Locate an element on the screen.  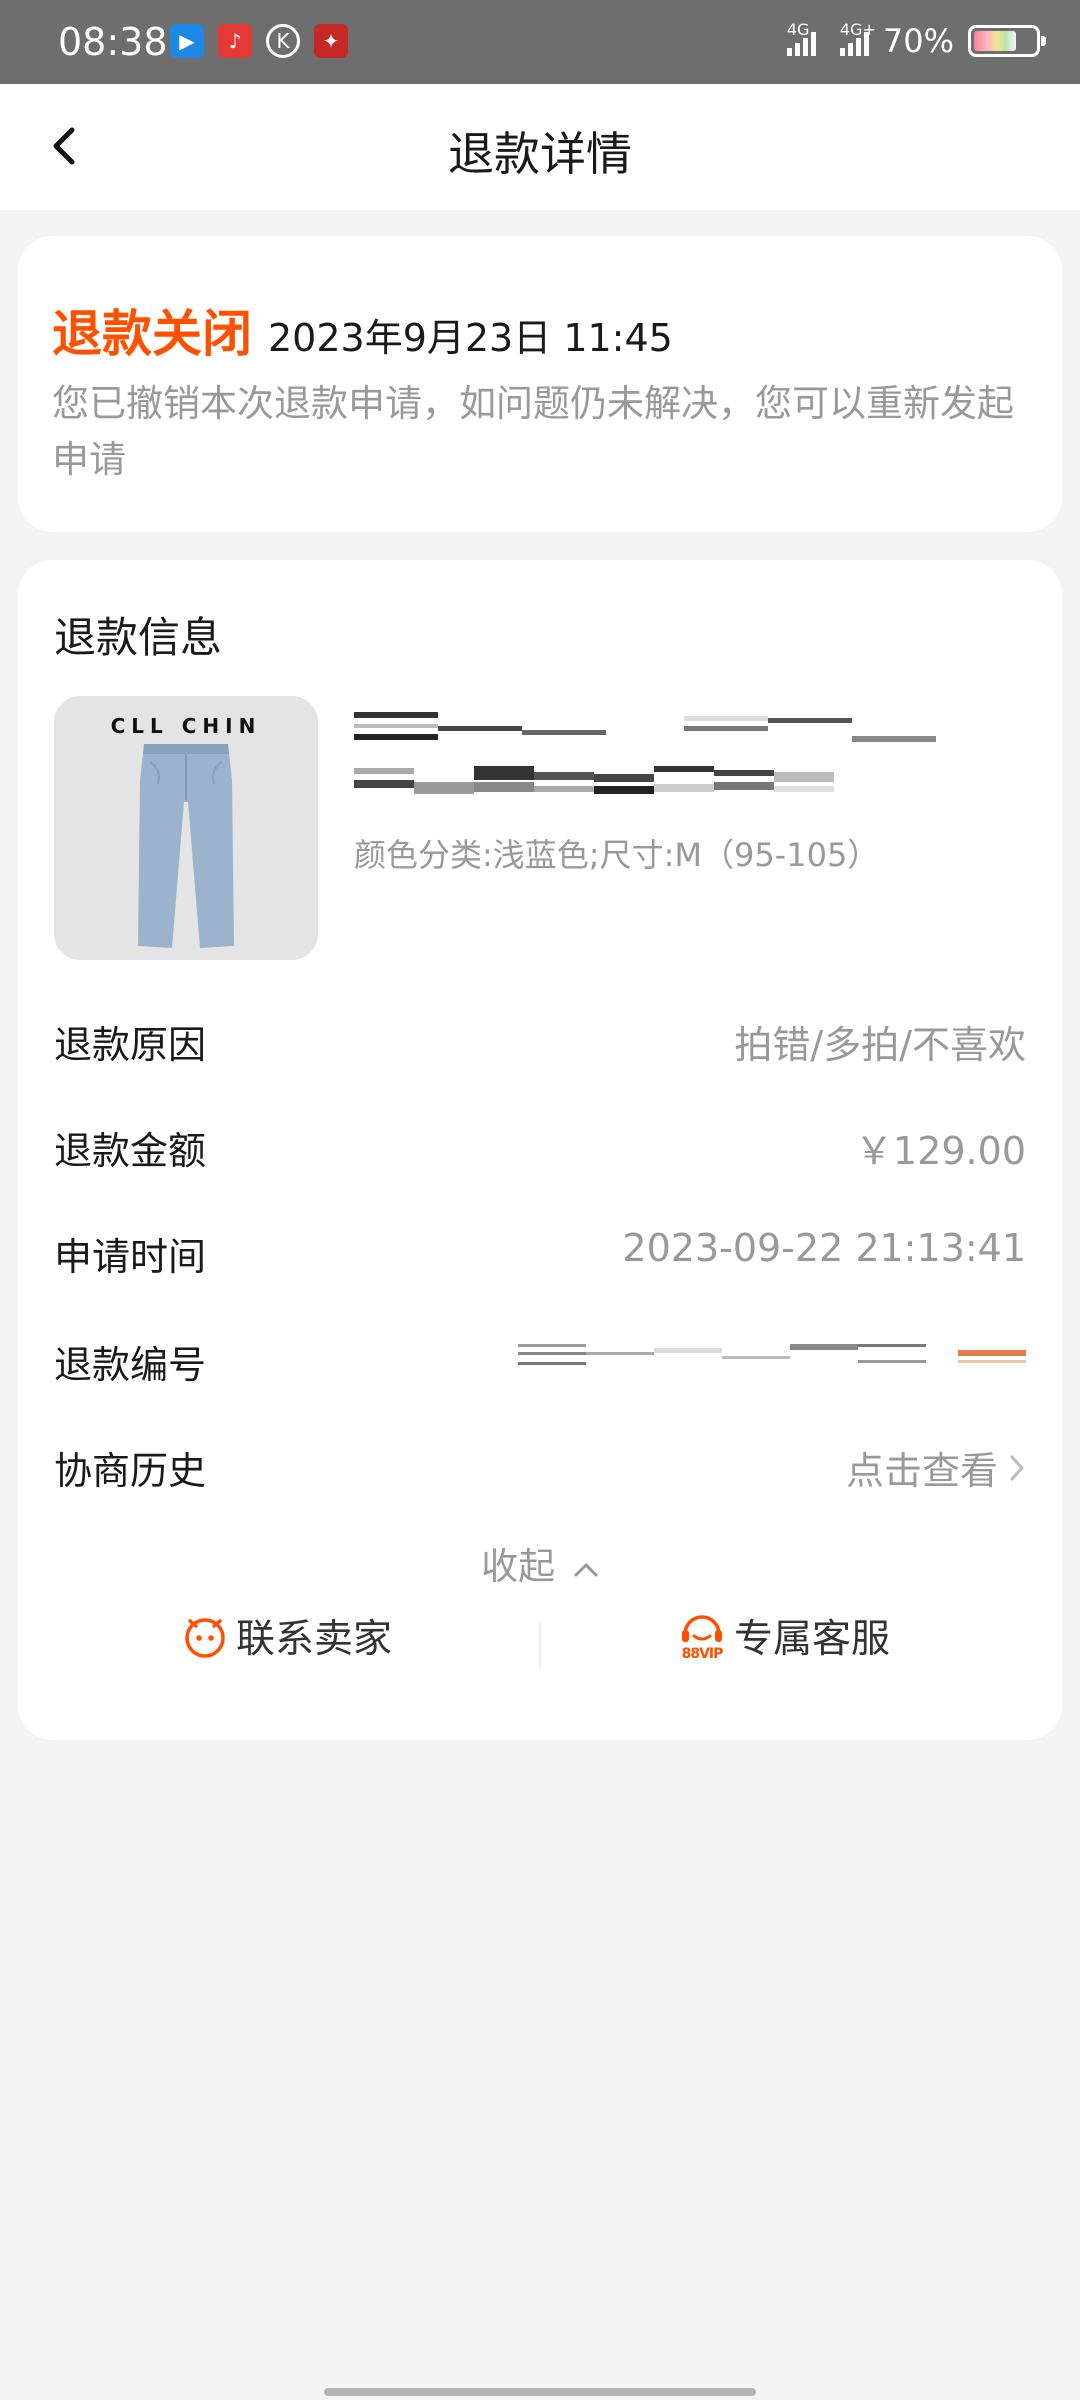
product-brand-text: CLL CHIN is located at coordinates (186, 726).